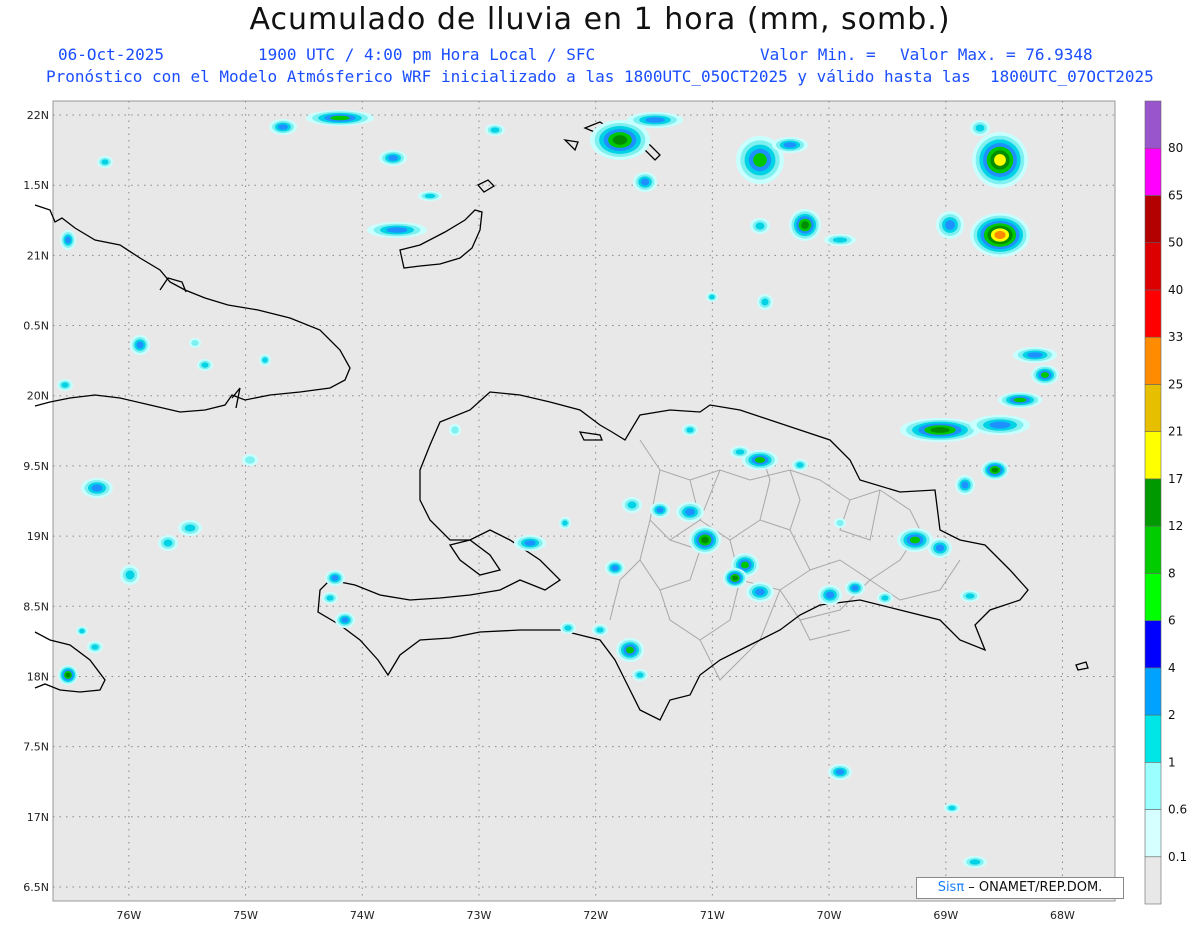 Image resolution: width=1200 pixels, height=927 pixels. Describe the element at coordinates (1165, 502) in the screenshot. I see `colorbar: 0.10.612468121721253340506580` at that location.